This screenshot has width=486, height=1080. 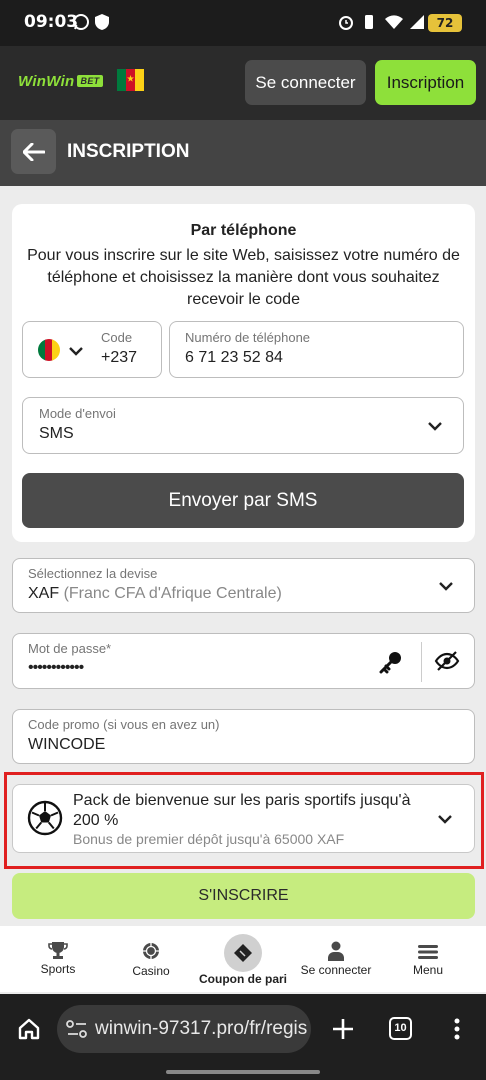 I want to click on card-title: Par téléphone, so click(x=243, y=230).